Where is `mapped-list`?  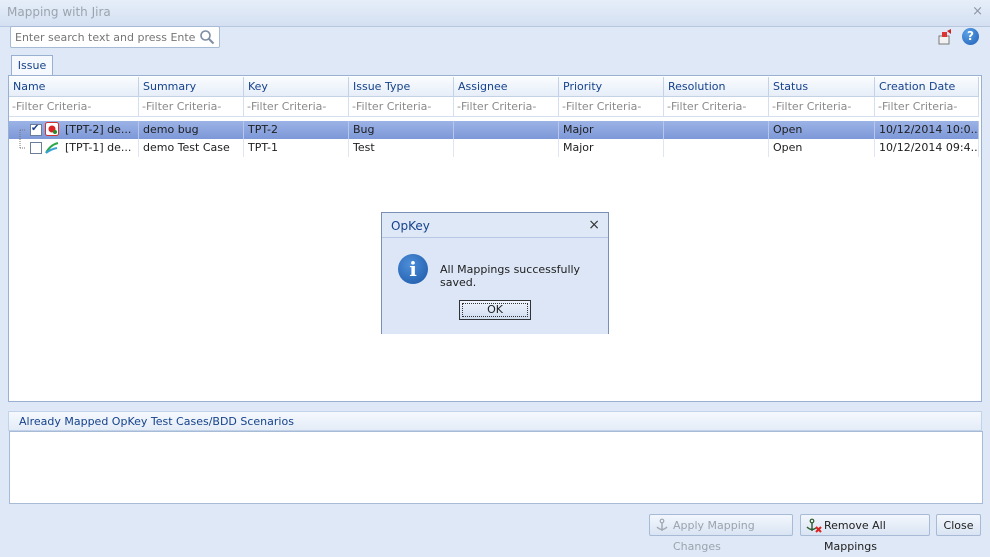 mapped-list is located at coordinates (496, 467).